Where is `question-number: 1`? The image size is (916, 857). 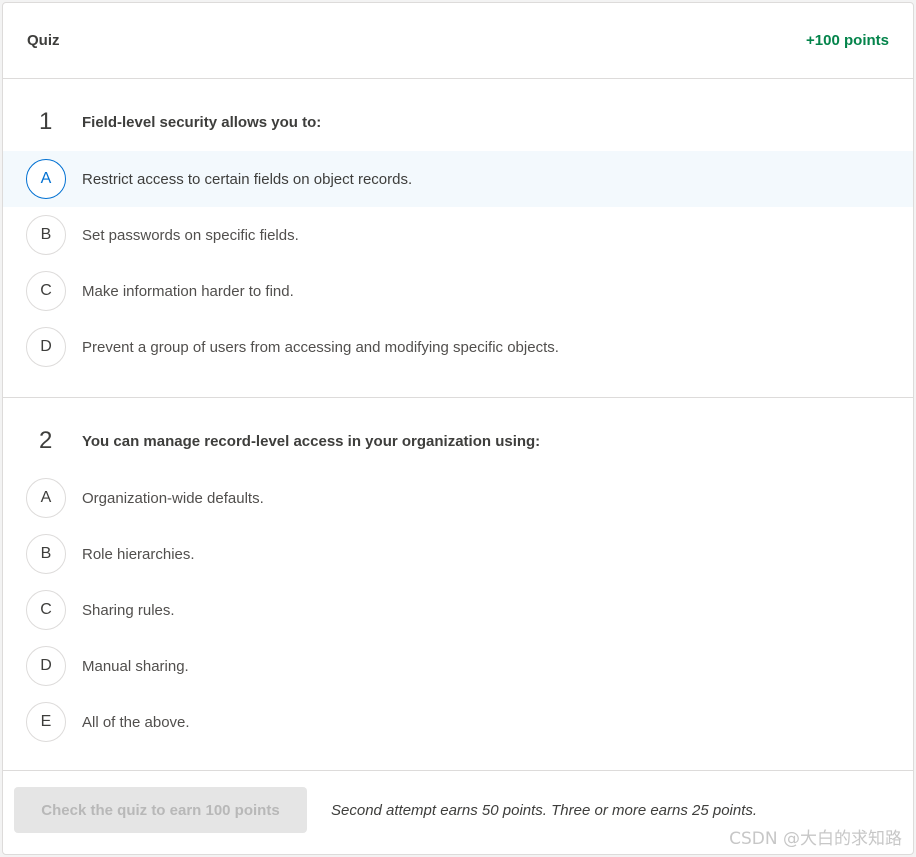 question-number: 1 is located at coordinates (46, 121).